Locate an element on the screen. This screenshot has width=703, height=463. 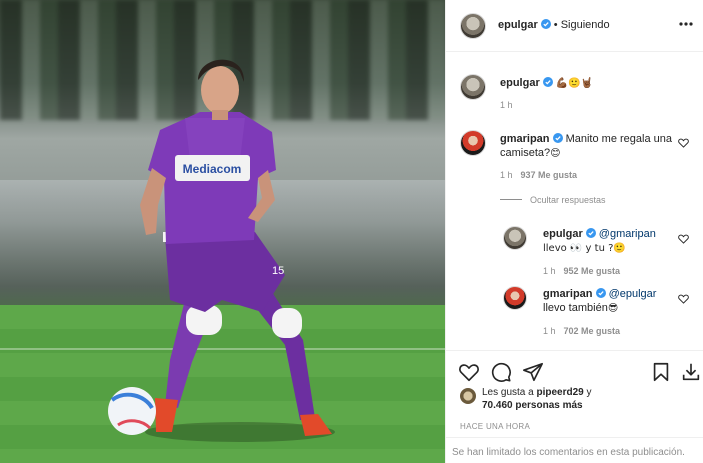
post-timestamp: HACE UNA HORA is located at coordinates (495, 426).